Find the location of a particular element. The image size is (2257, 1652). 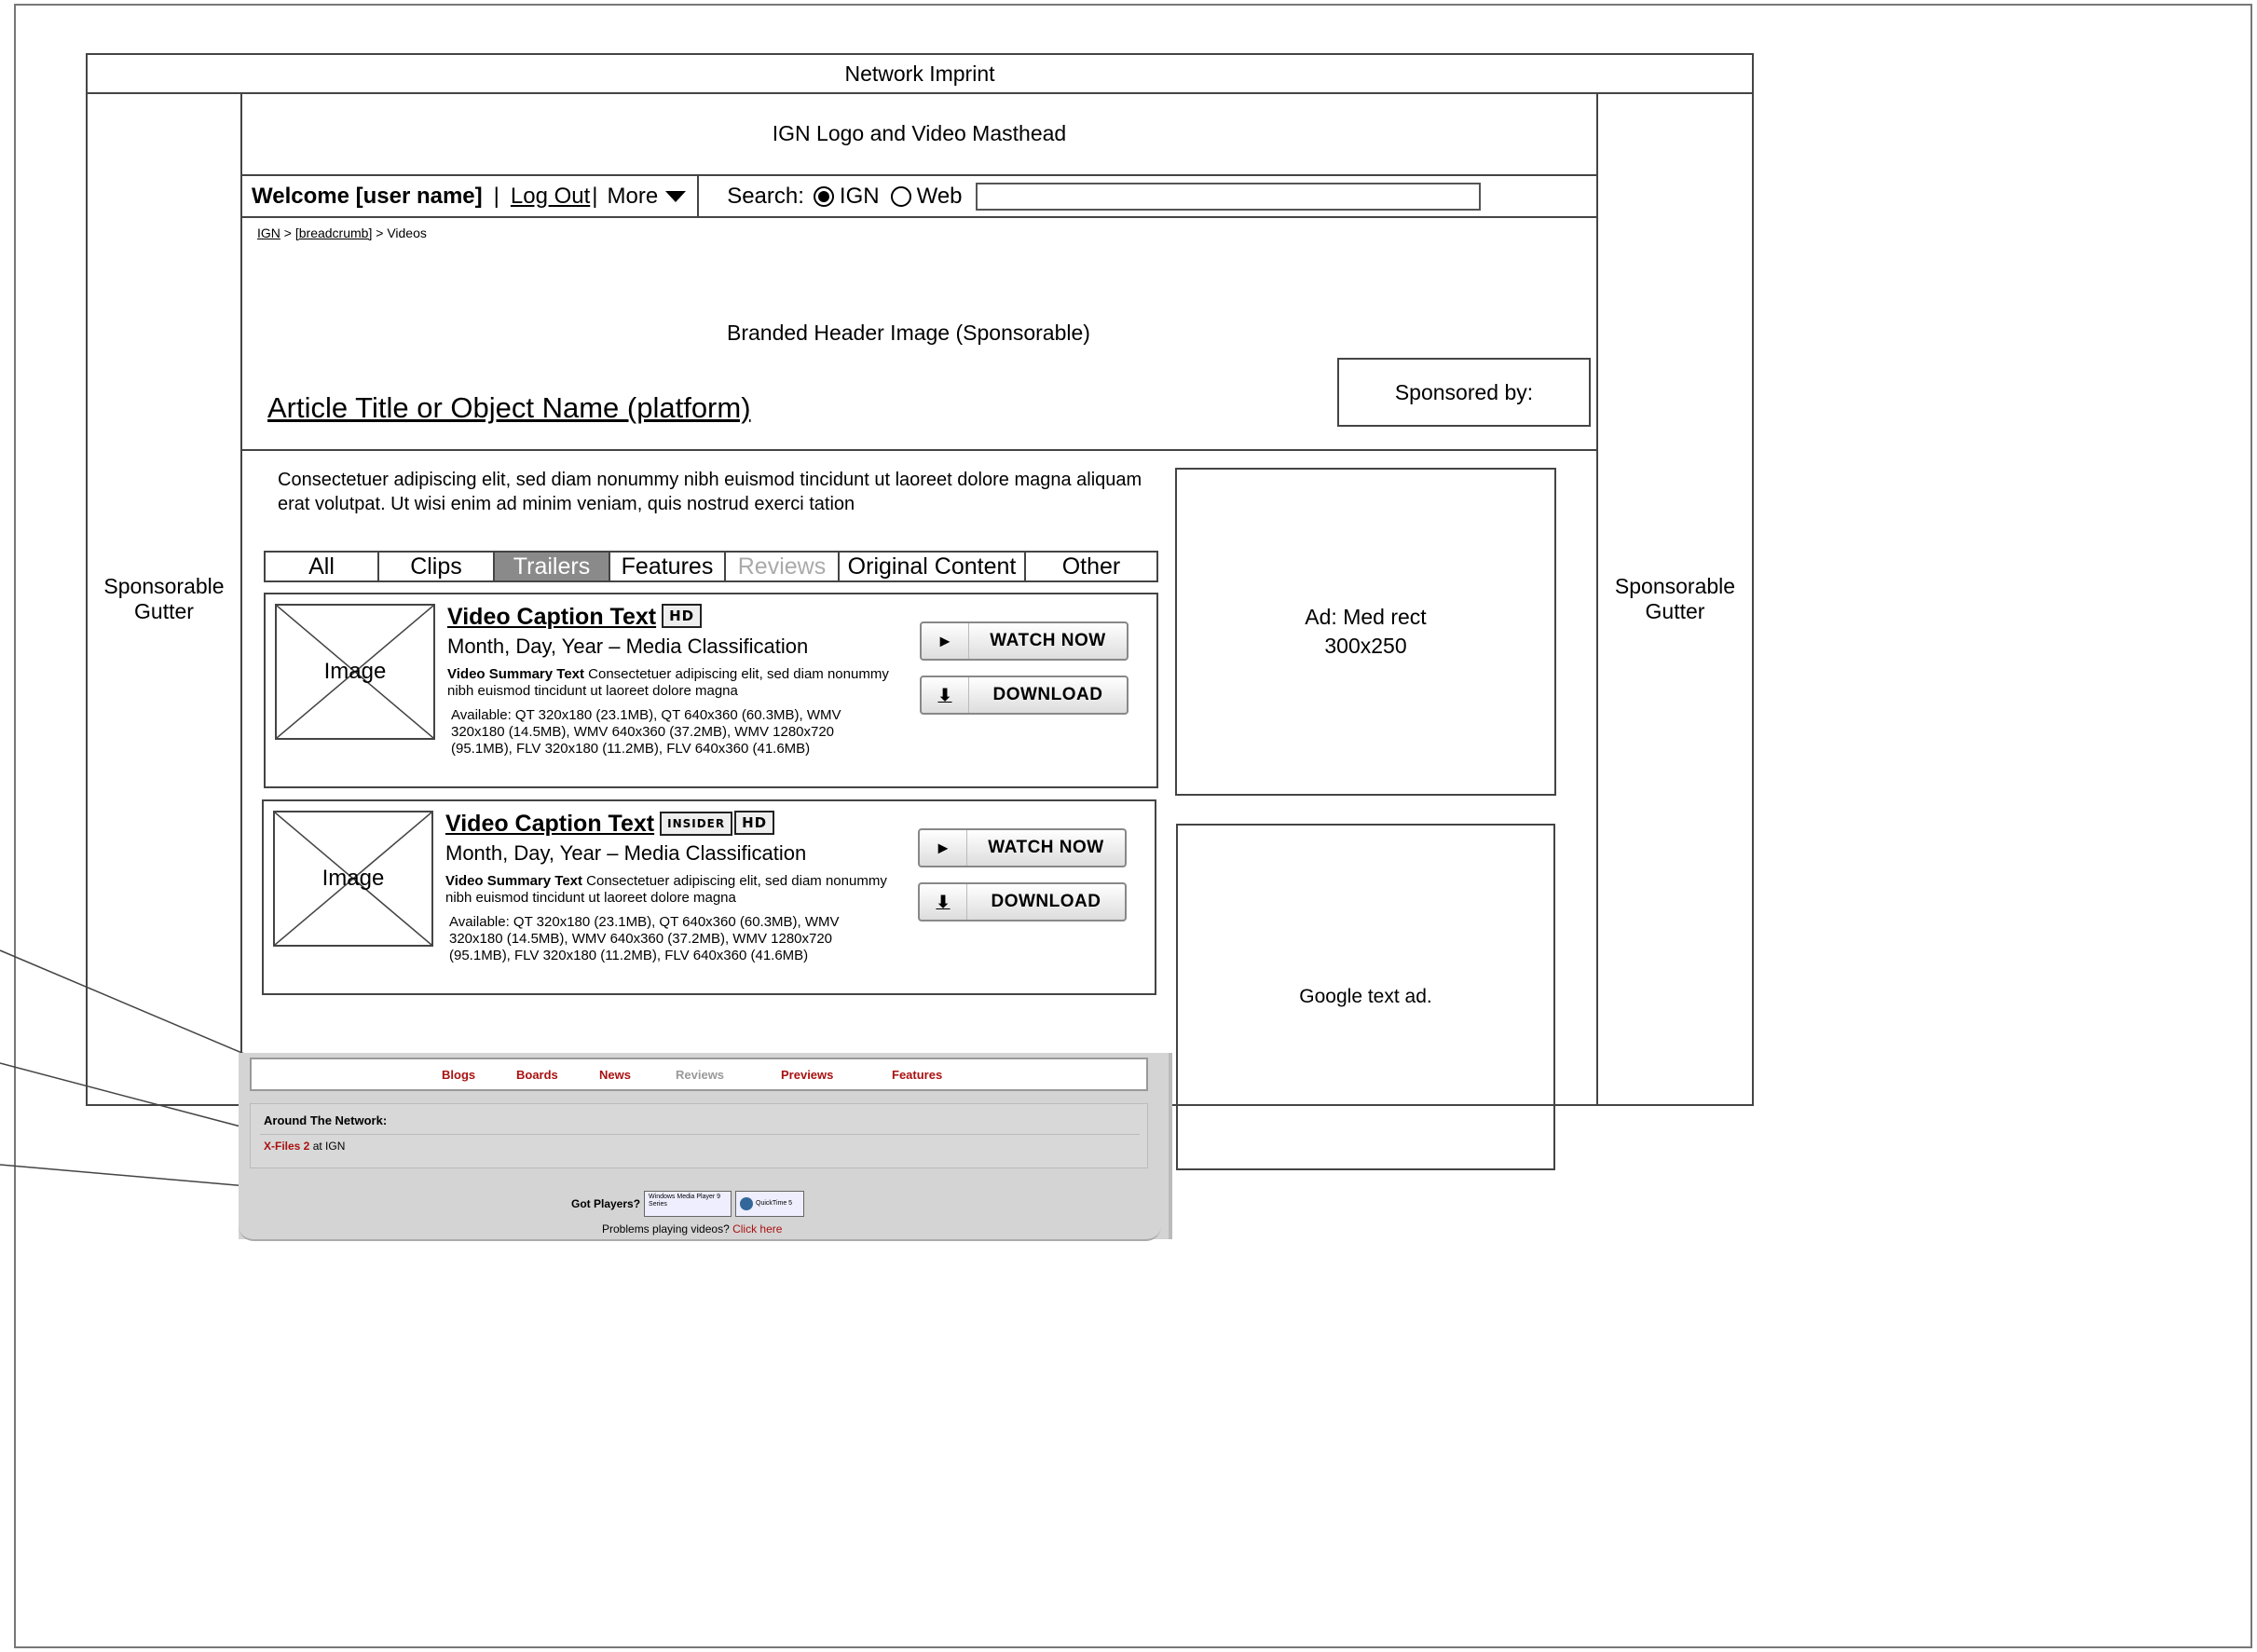

qt-label: QuickTime 5 is located at coordinates (774, 1203).